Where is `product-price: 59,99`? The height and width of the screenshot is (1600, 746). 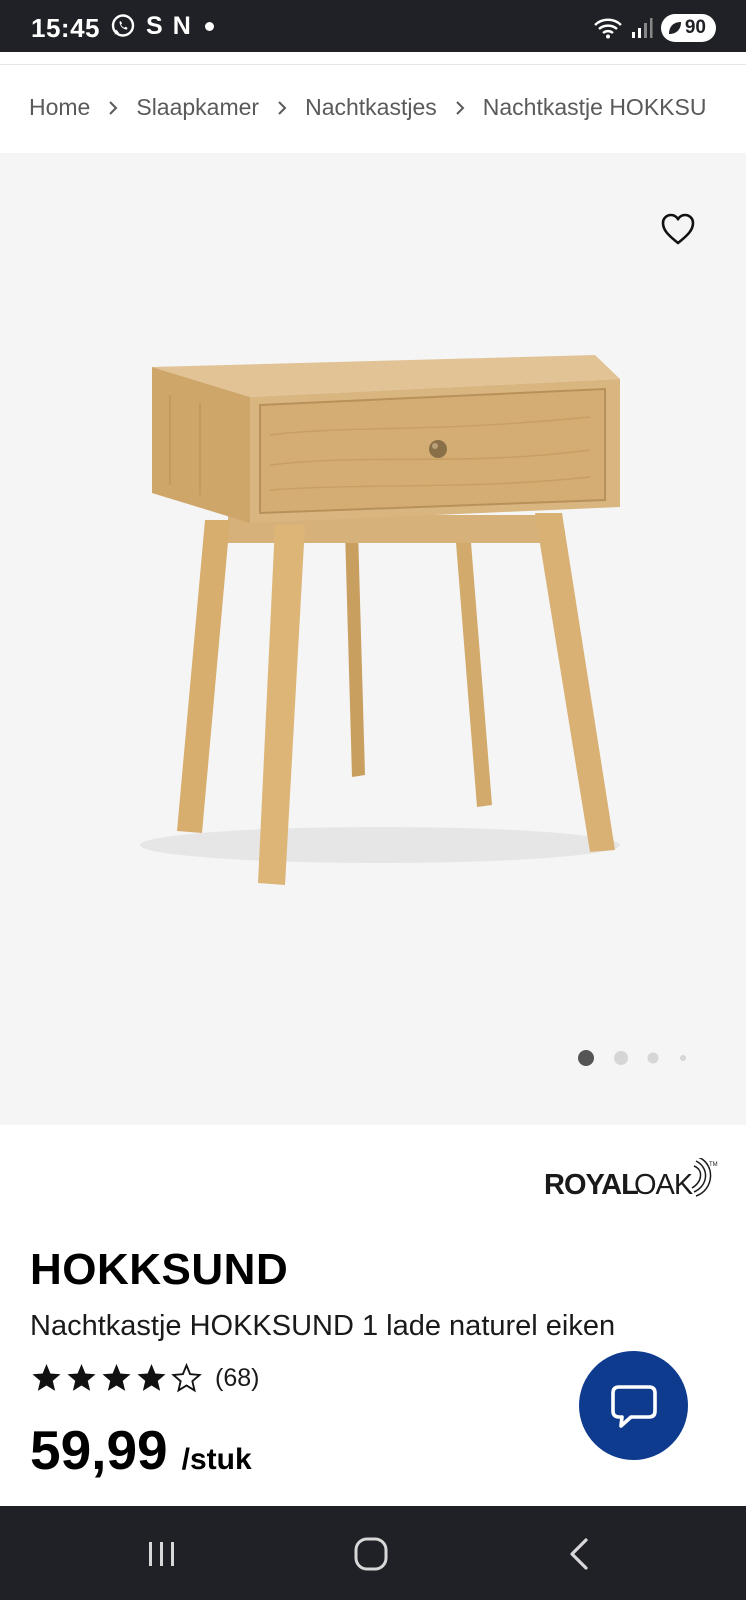 product-price: 59,99 is located at coordinates (99, 1450).